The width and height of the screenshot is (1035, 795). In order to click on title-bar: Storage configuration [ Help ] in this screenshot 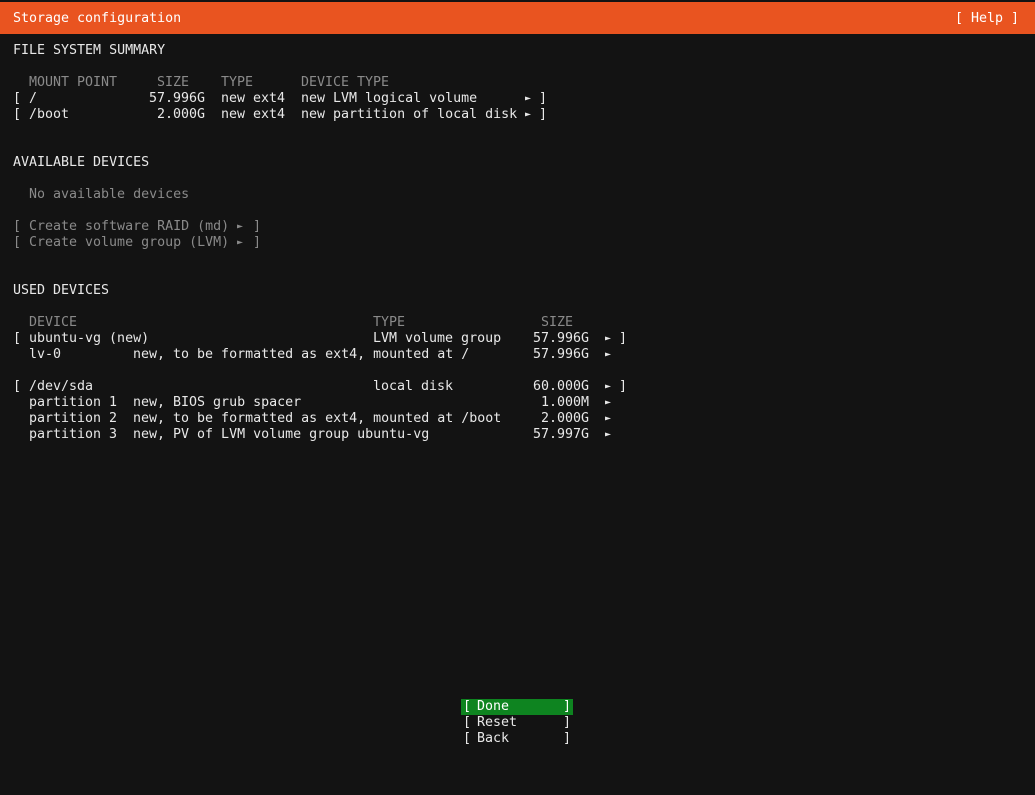, I will do `click(517, 18)`.